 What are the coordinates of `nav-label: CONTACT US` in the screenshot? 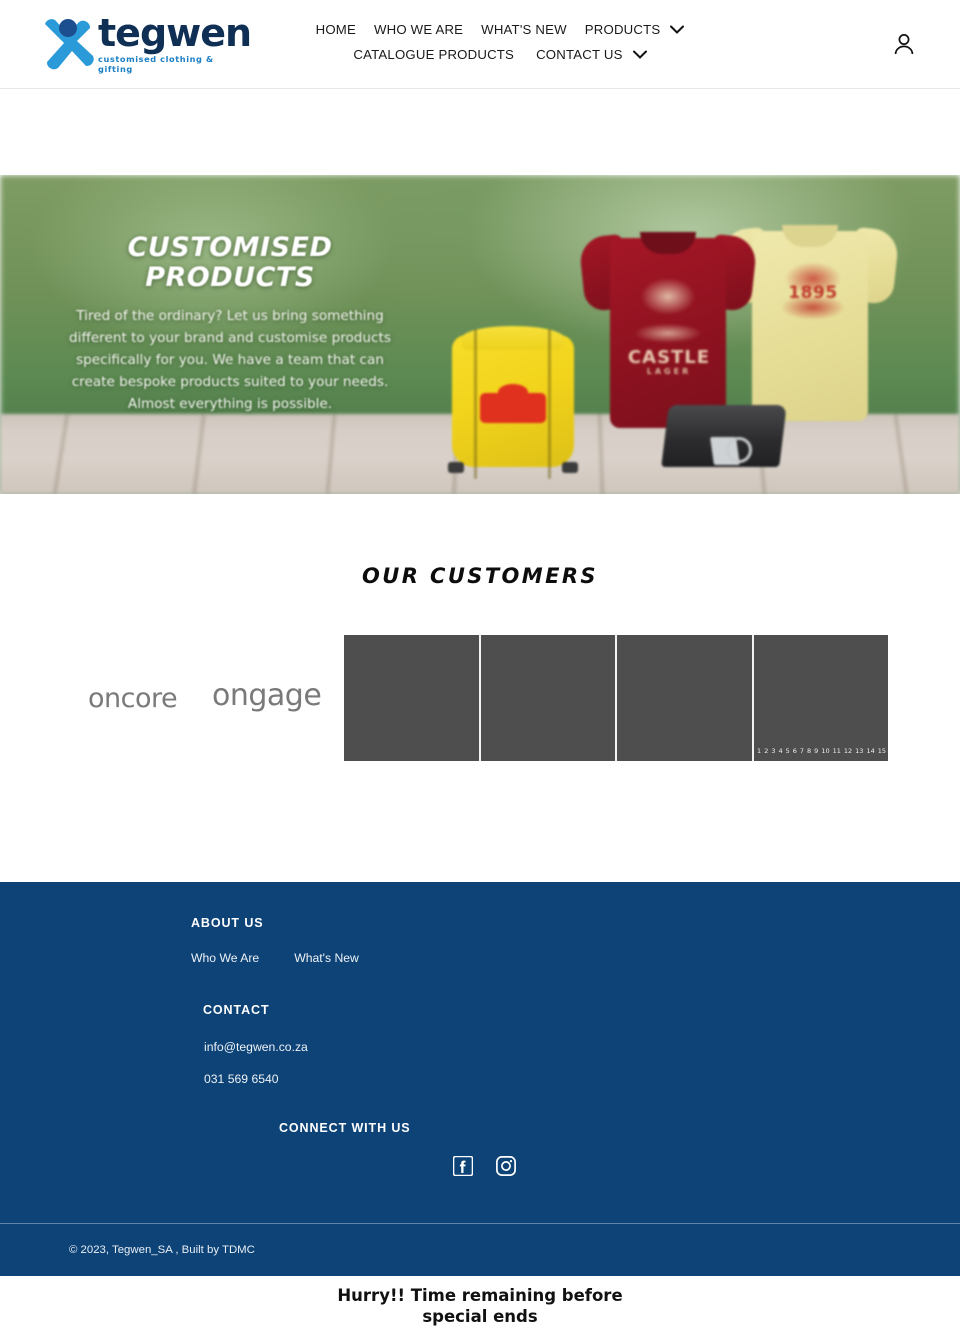 It's located at (579, 54).